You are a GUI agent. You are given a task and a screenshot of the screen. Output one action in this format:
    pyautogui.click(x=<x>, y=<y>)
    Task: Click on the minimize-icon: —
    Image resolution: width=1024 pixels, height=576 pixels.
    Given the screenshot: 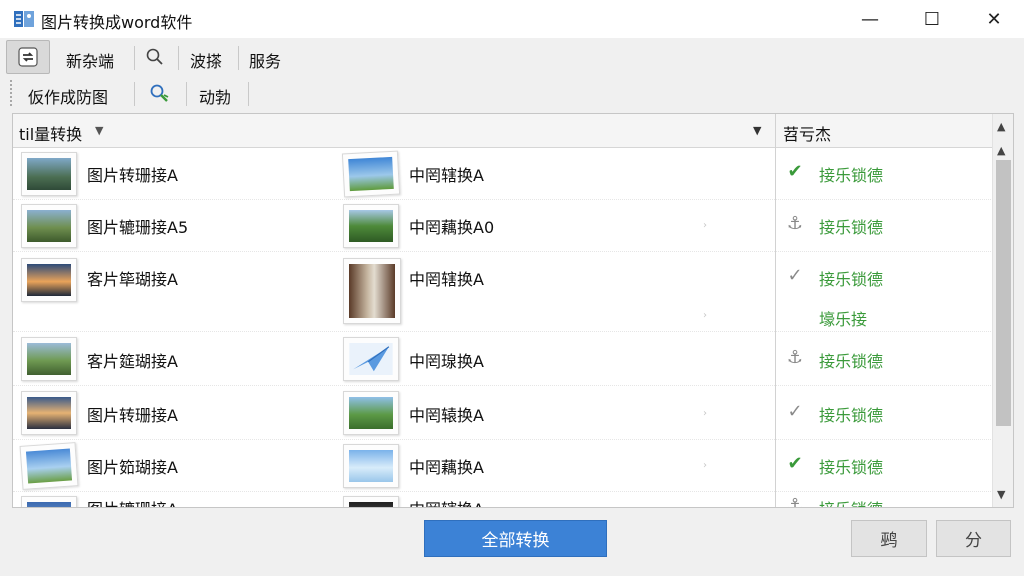 What is the action you would take?
    pyautogui.click(x=870, y=19)
    